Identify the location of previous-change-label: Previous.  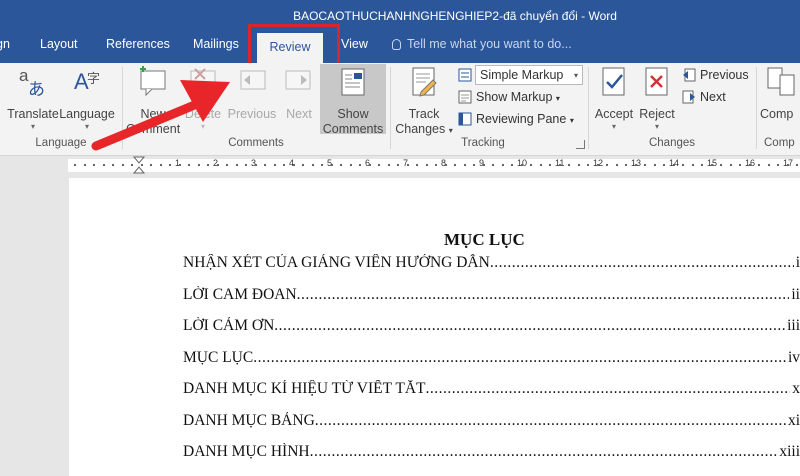
(724, 75).